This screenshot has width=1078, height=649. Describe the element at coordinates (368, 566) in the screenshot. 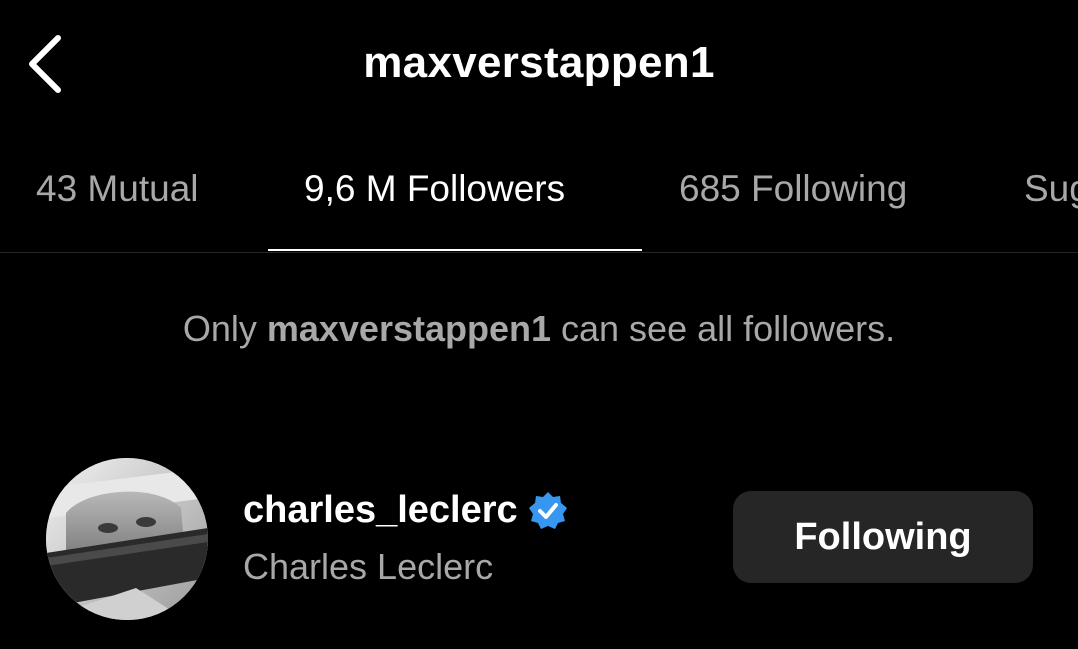

I see `follower-full-name: Charles Leclerc` at that location.